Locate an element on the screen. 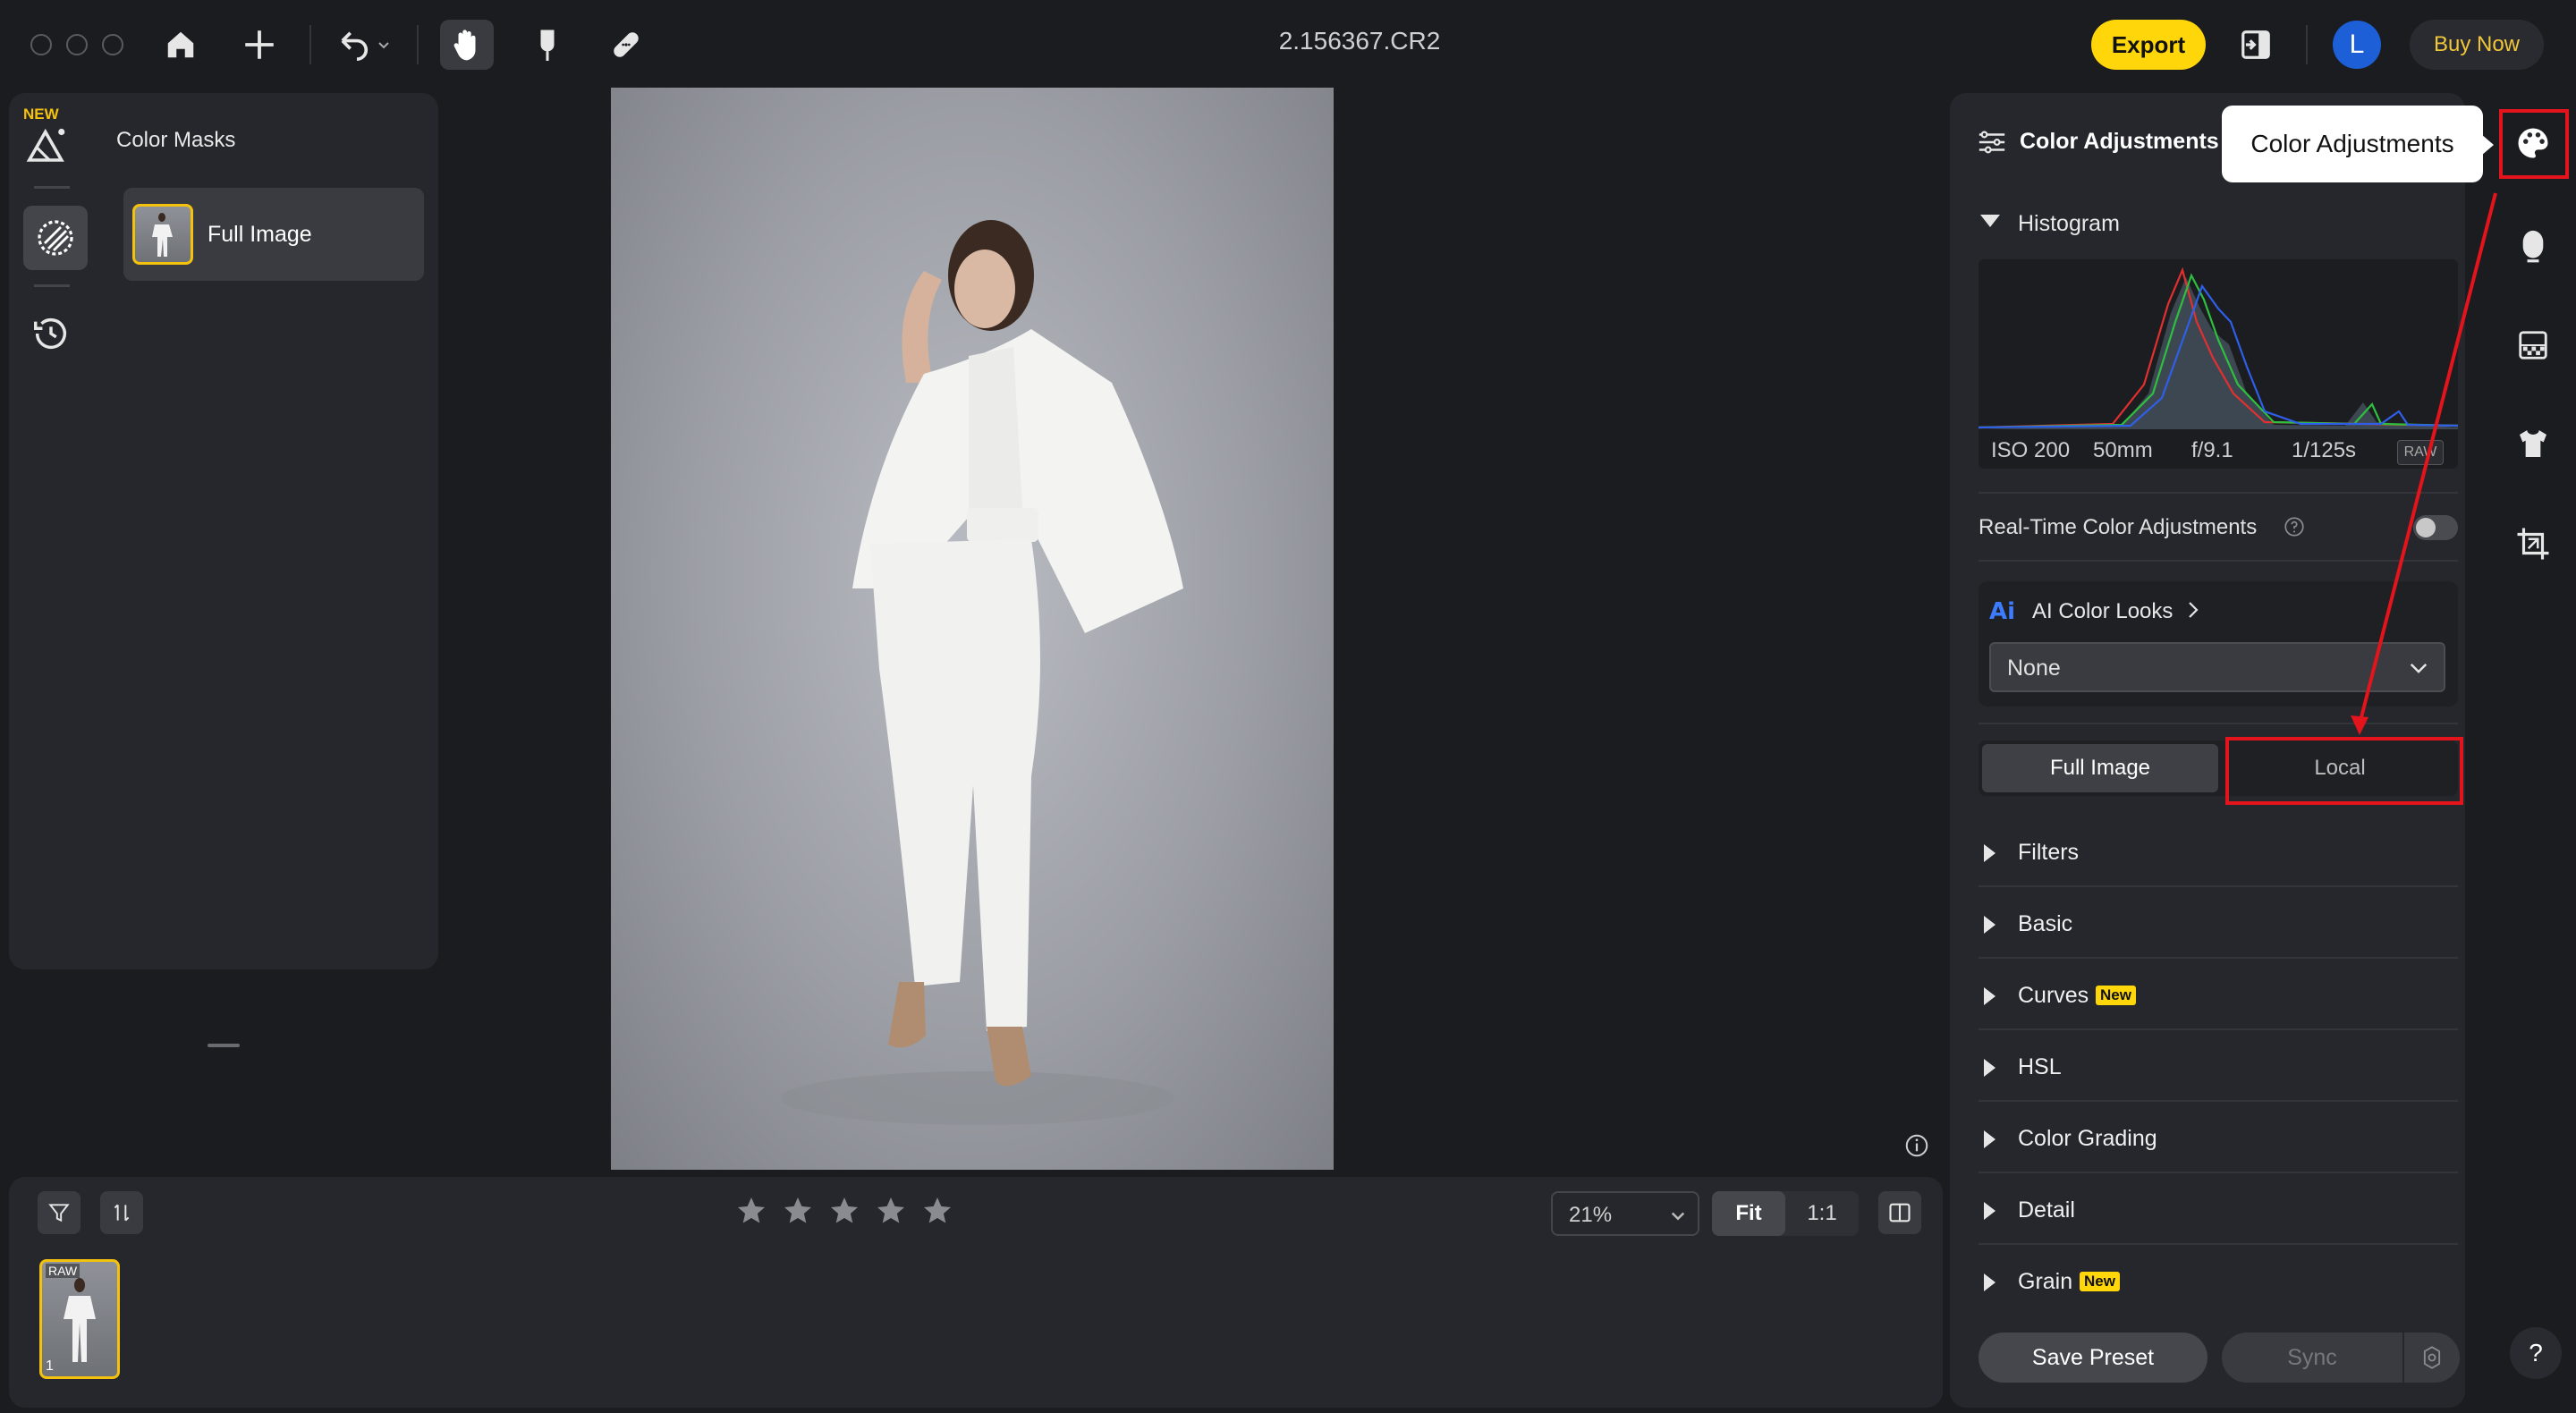 Image resolution: width=2576 pixels, height=1413 pixels. zoom-select: 21% is located at coordinates (1625, 1213).